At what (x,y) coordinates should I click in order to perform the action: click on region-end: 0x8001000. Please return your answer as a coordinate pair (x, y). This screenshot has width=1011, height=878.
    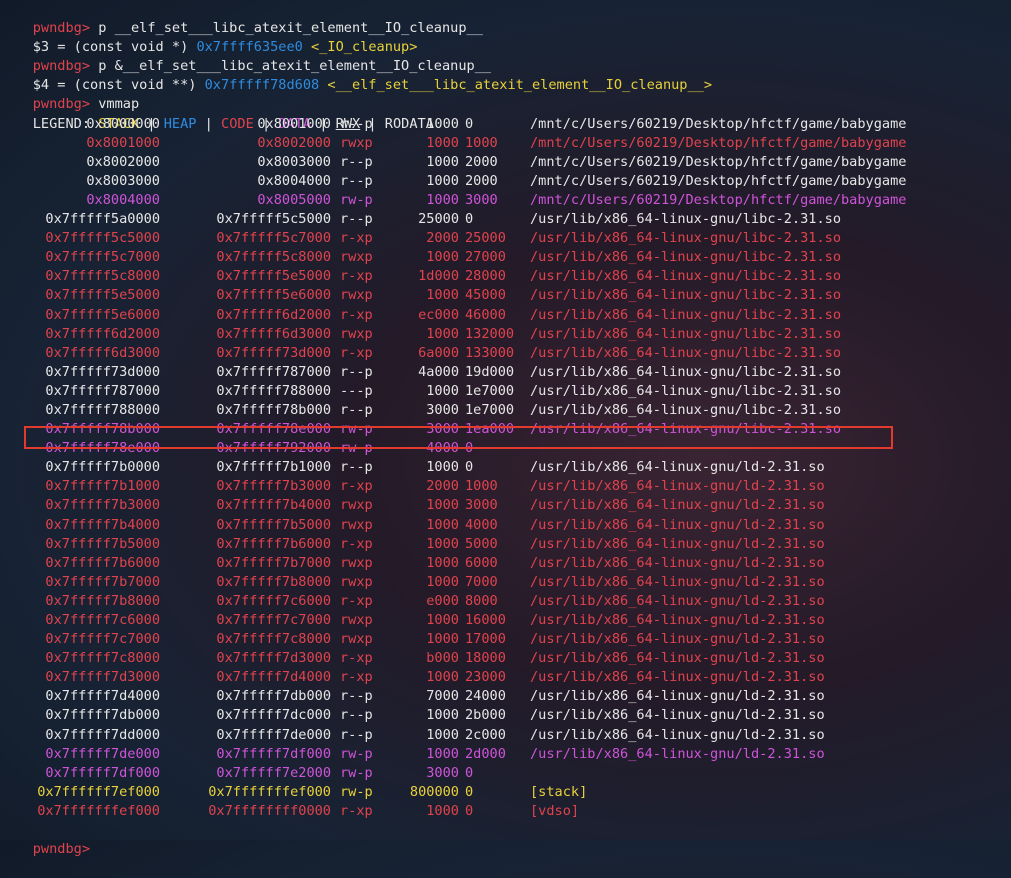
    Looking at the image, I should click on (294, 123).